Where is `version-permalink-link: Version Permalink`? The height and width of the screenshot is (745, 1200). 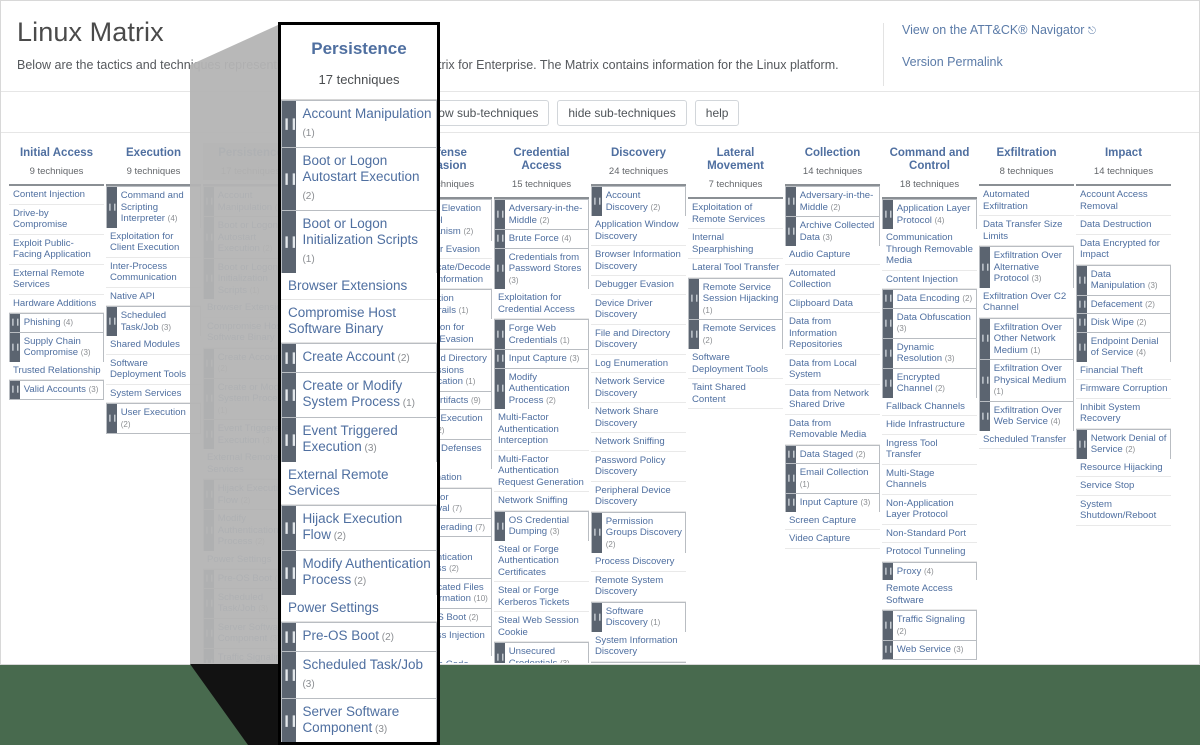 version-permalink-link: Version Permalink is located at coordinates (1042, 62).